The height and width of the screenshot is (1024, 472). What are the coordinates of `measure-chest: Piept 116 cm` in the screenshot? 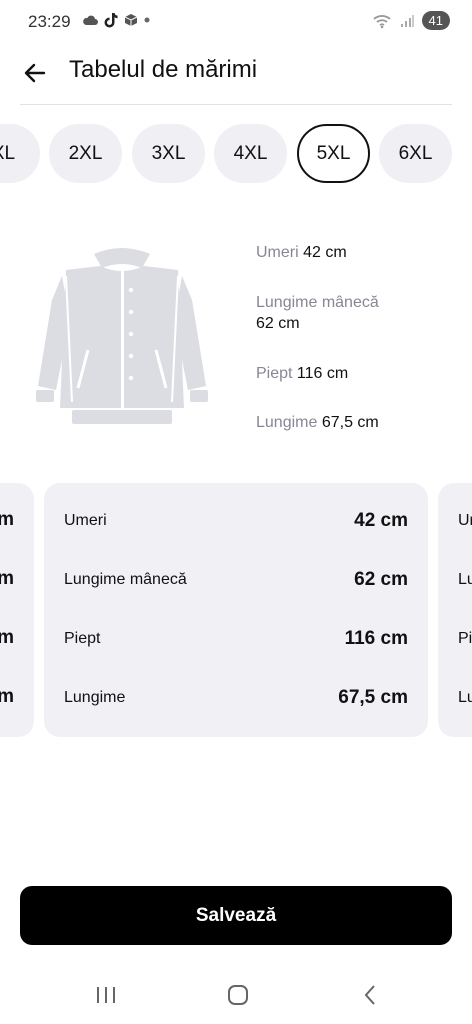 It's located at (302, 373).